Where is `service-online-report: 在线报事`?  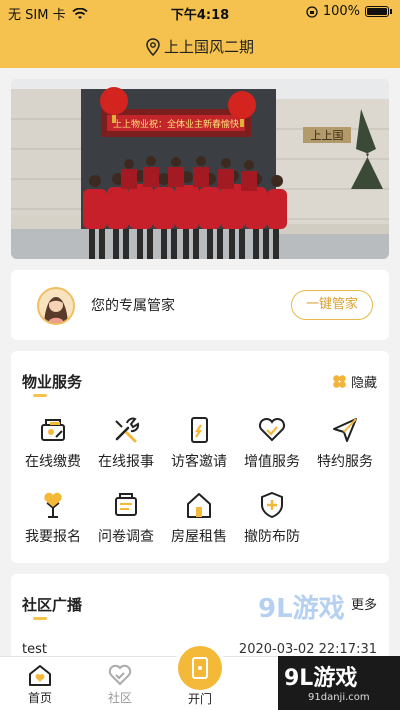 service-online-report: 在线报事 is located at coordinates (126, 443).